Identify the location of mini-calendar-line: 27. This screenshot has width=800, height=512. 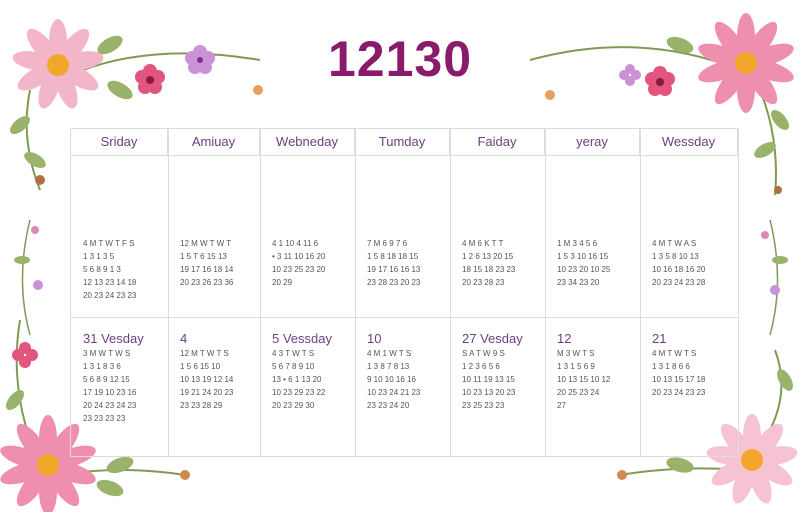
(561, 405).